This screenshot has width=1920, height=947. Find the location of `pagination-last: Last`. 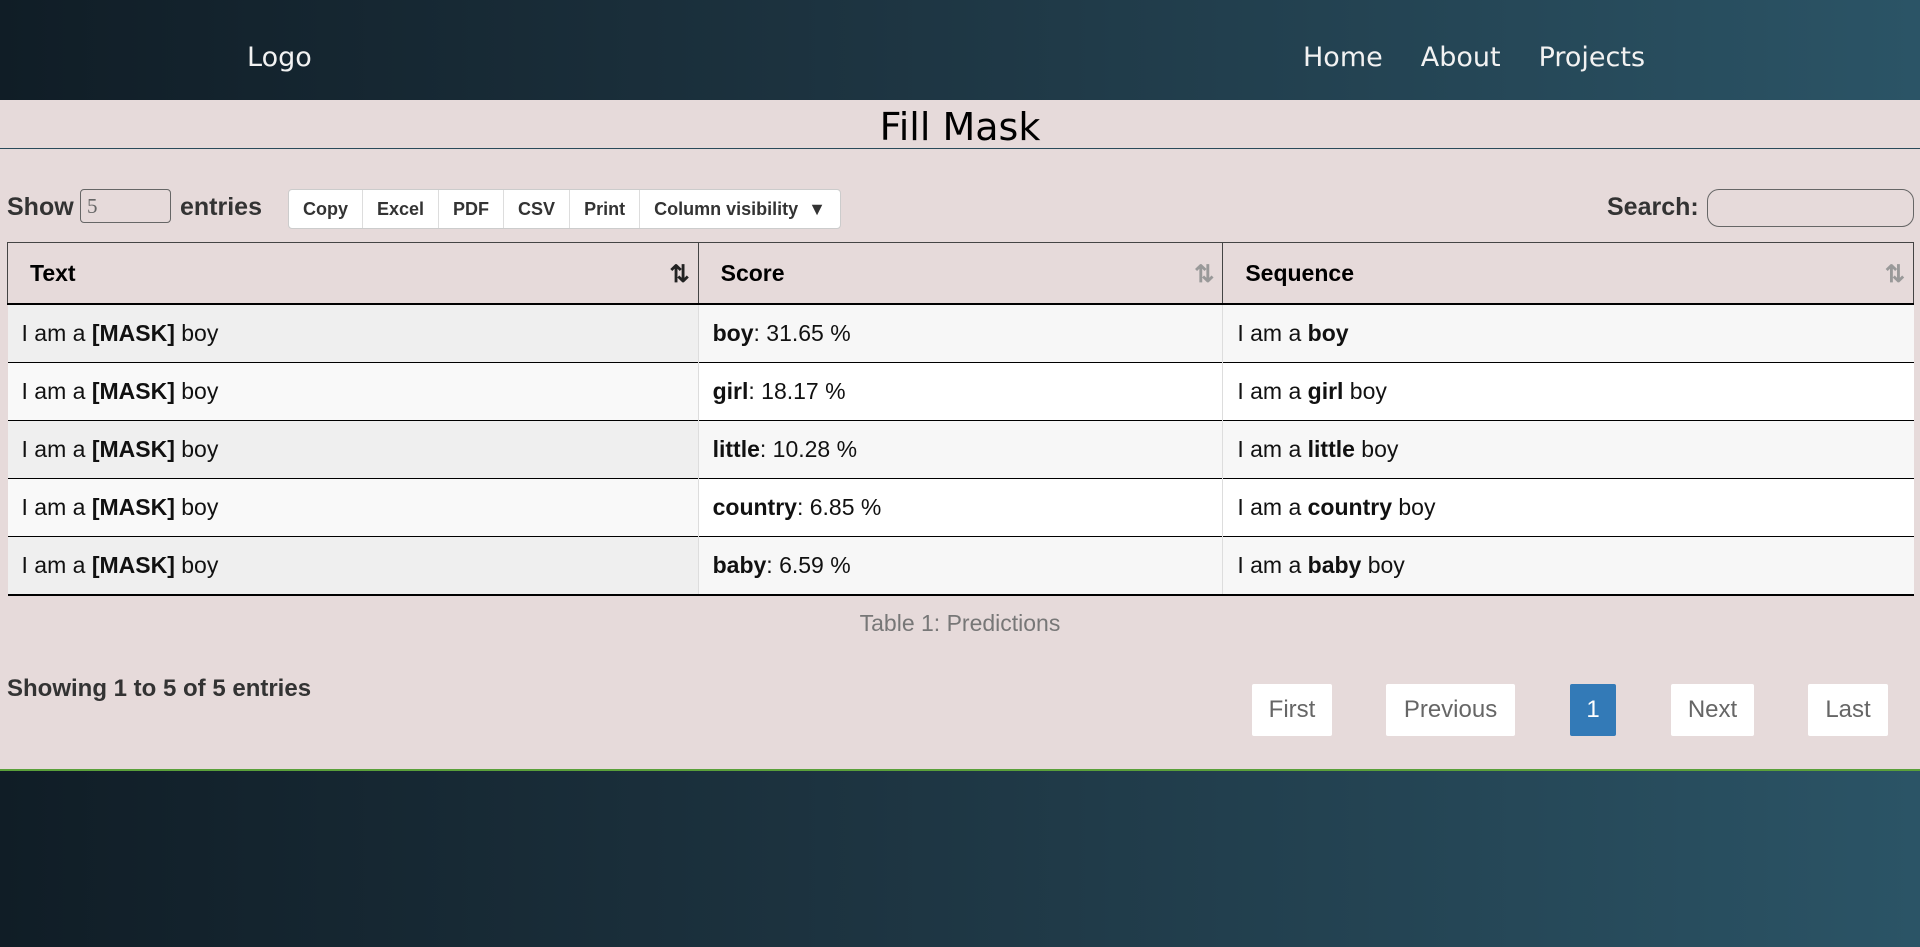

pagination-last: Last is located at coordinates (1848, 710).